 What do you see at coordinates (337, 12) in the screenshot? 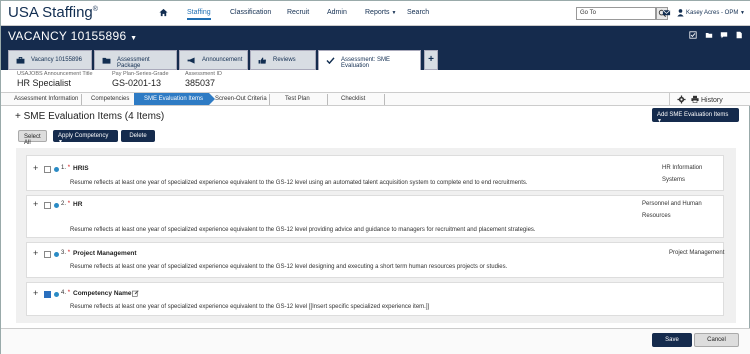
I see `nav-admin: Admin` at bounding box center [337, 12].